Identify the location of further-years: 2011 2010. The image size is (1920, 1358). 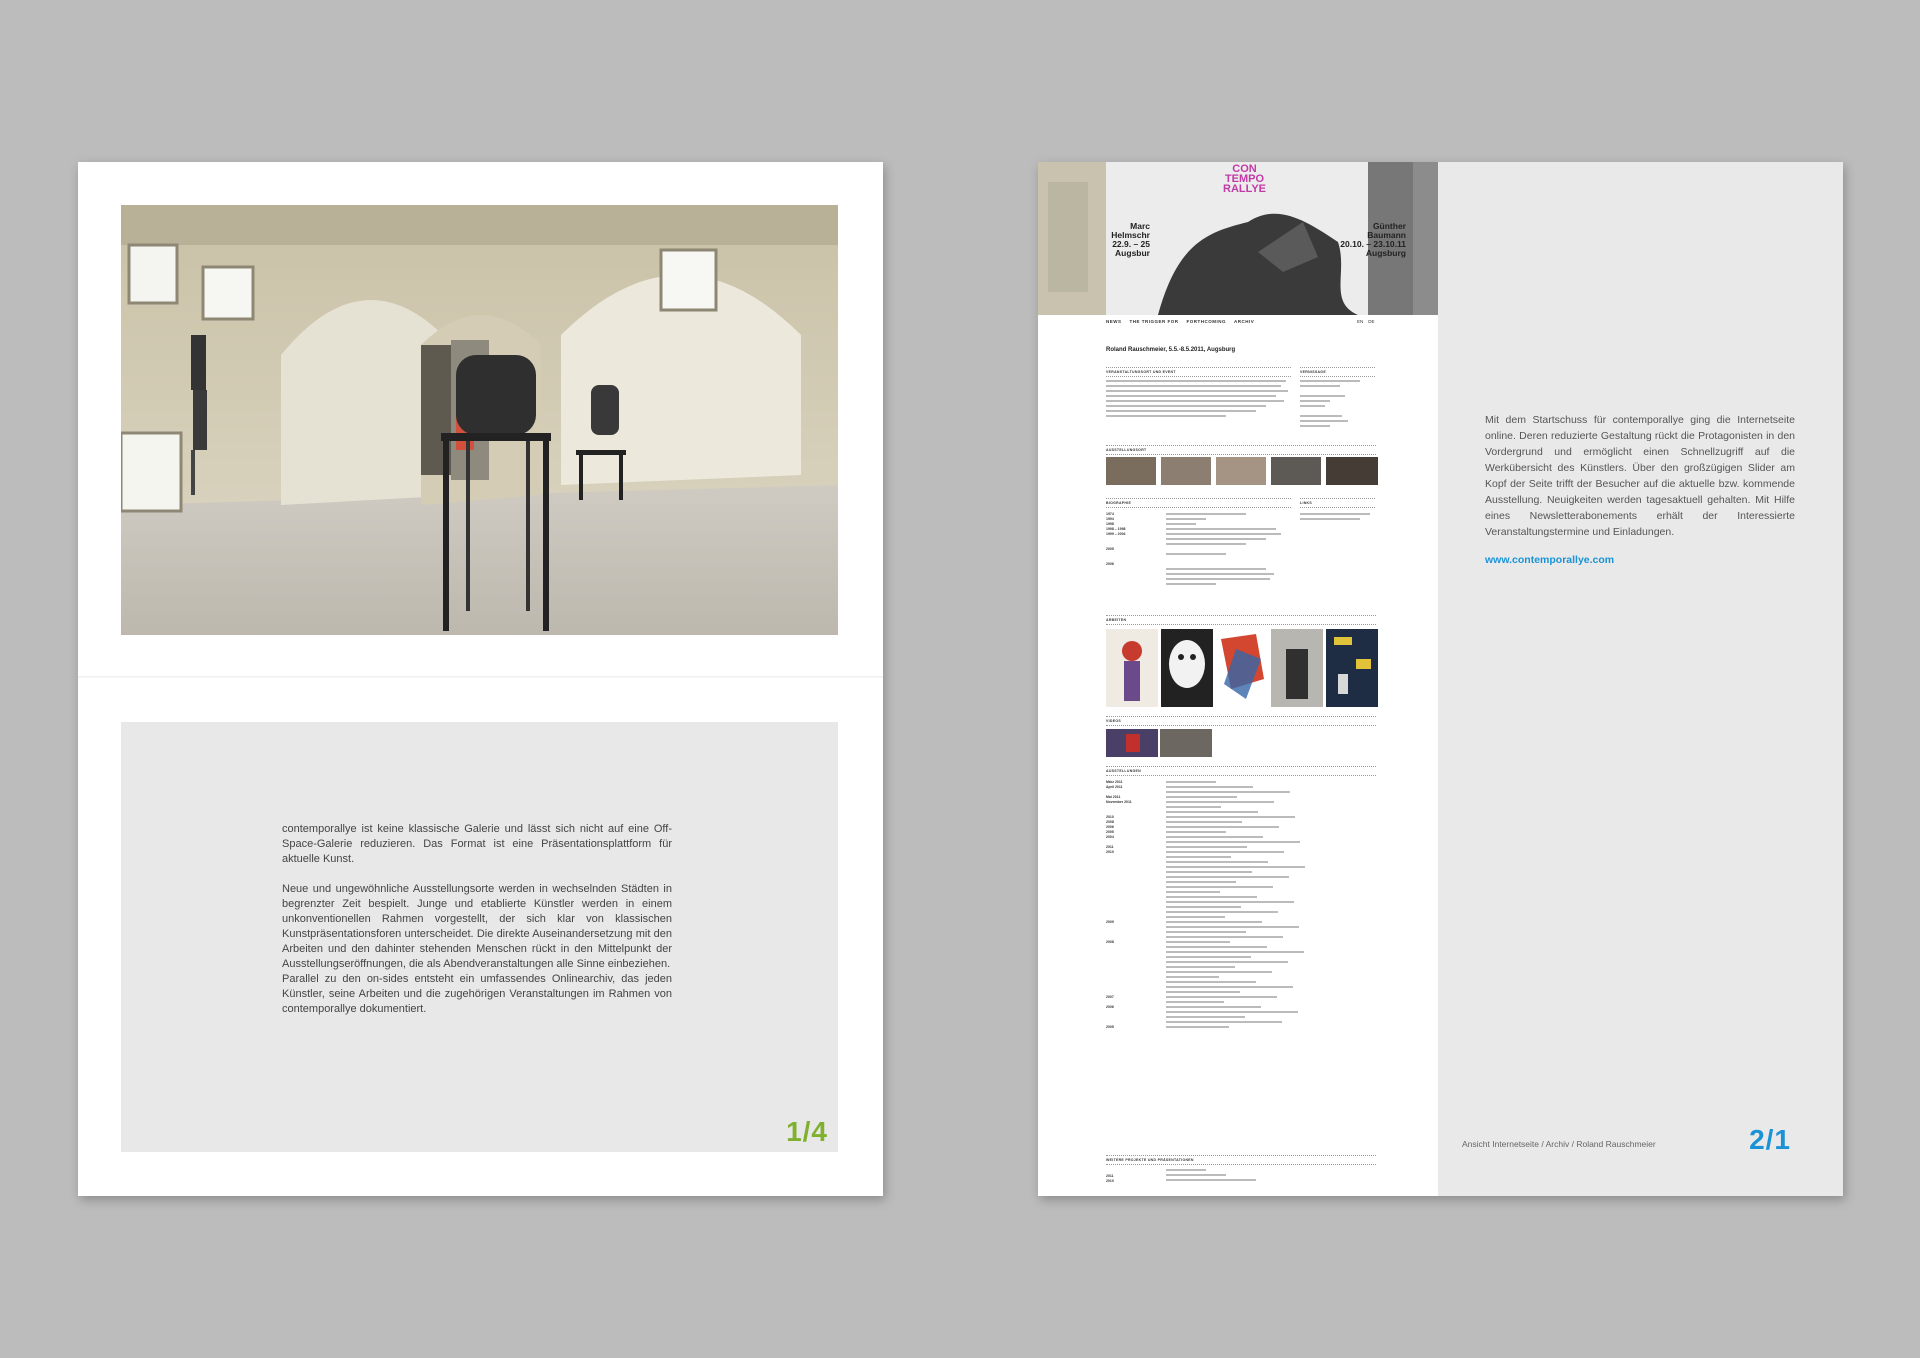
(1110, 1179).